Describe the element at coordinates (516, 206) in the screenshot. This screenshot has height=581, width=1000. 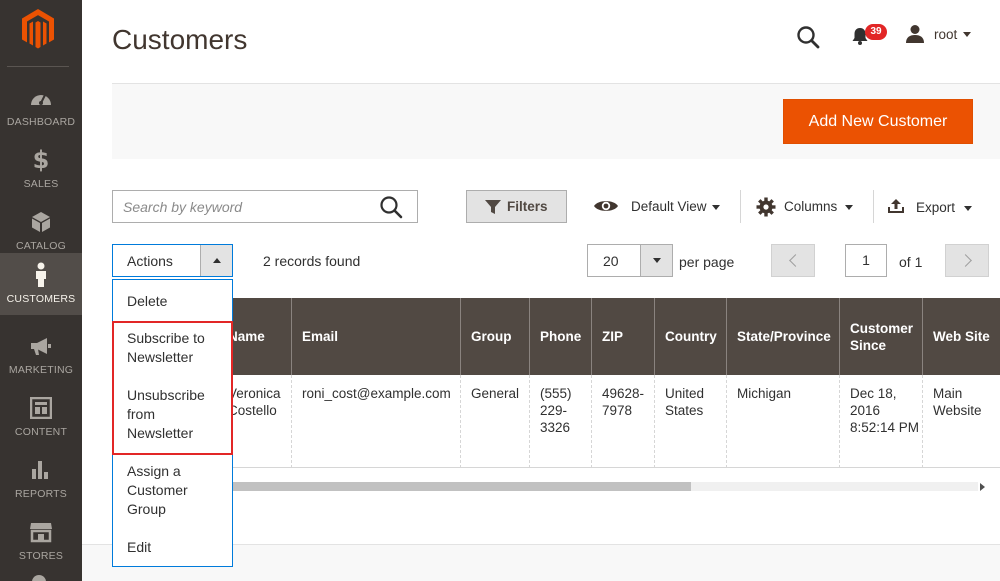
I see `filters-button: Filters` at that location.